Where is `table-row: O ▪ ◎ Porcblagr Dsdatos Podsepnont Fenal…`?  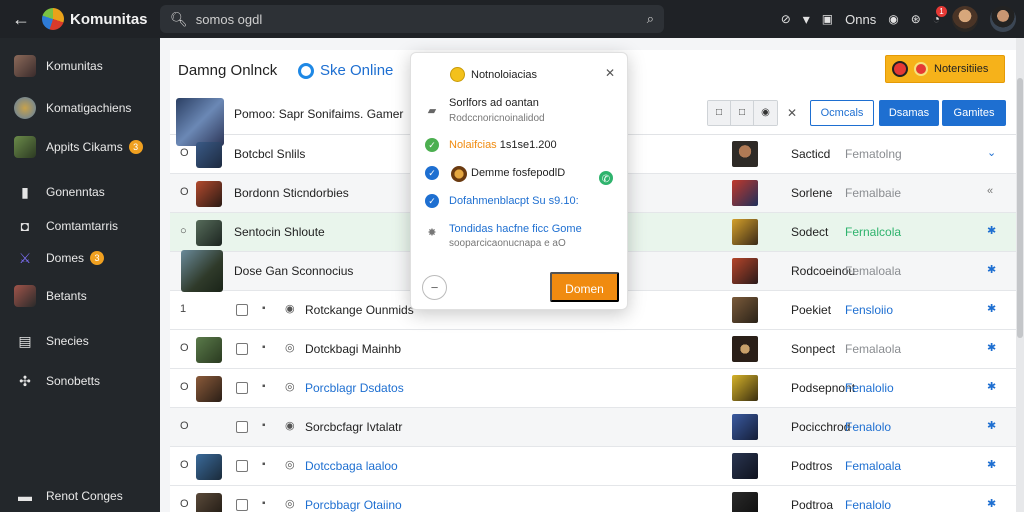
table-row: O ▪ ◎ Porcblagr Dsdatos Podsepnont Fenal… is located at coordinates (593, 388).